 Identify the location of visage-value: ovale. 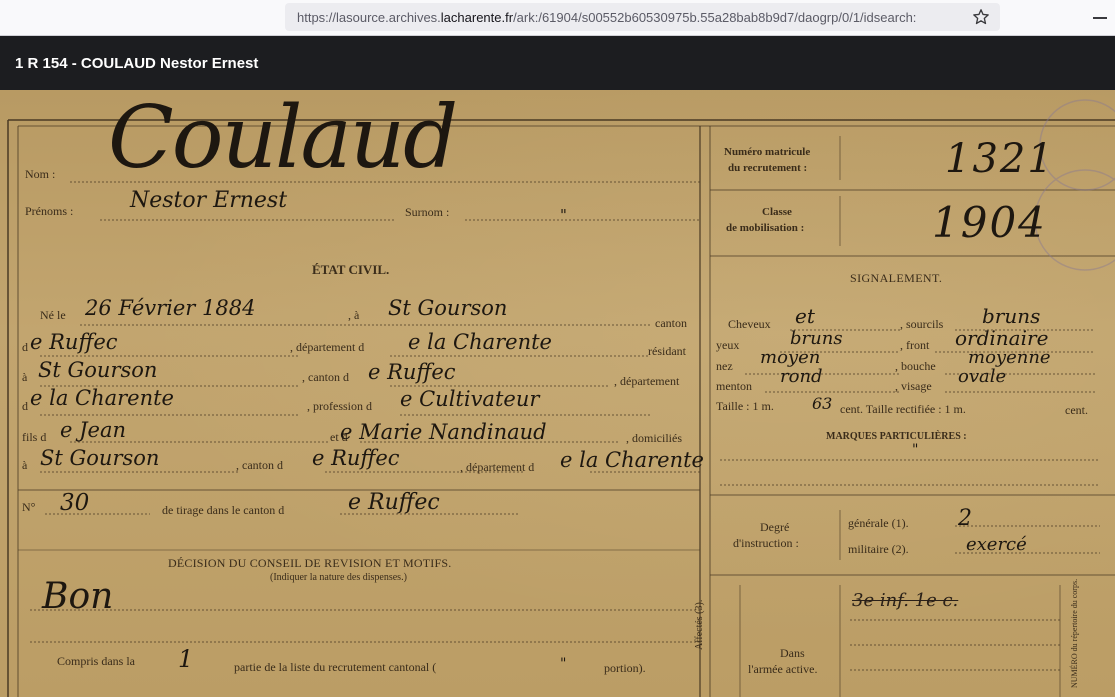
(982, 376).